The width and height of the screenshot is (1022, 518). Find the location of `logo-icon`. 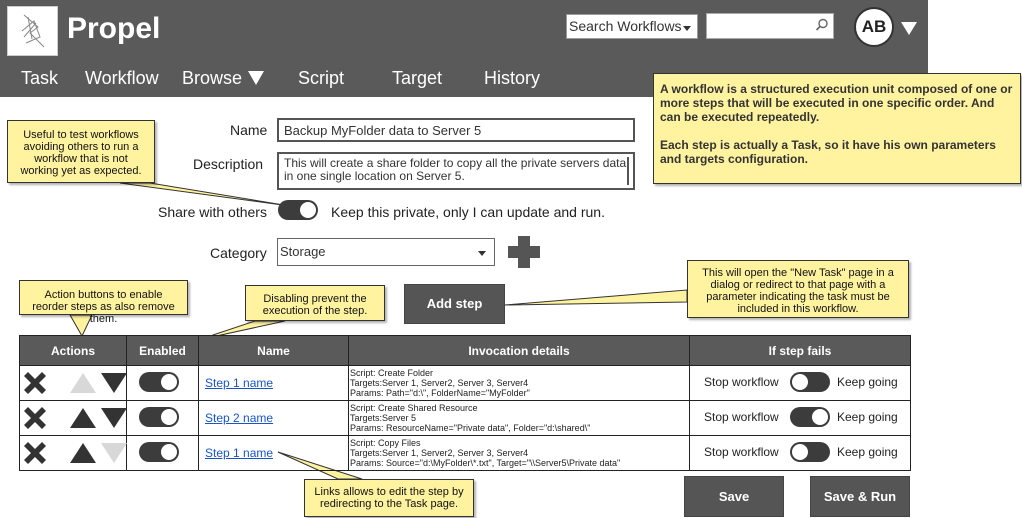

logo-icon is located at coordinates (33, 31).